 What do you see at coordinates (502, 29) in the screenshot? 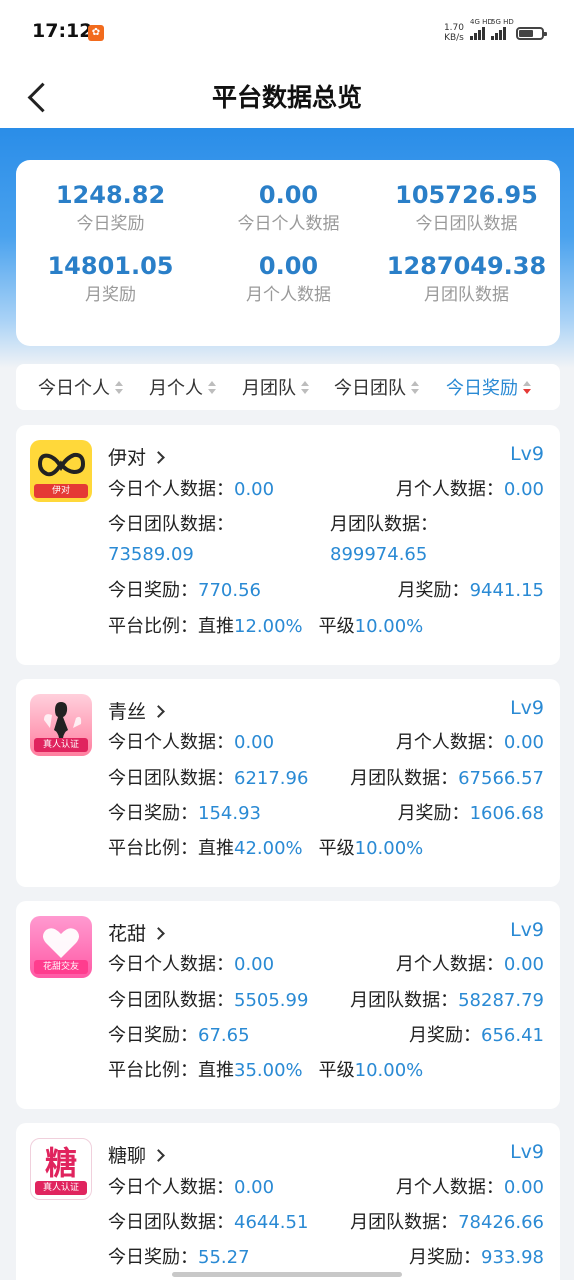
I see `signal-icon-2: 5G HD` at bounding box center [502, 29].